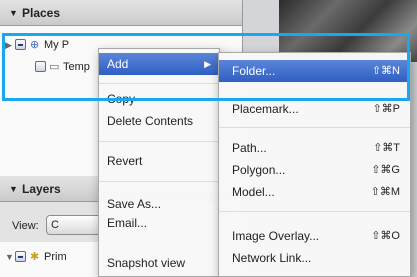 The image size is (417, 277). What do you see at coordinates (121, 13) in the screenshot?
I see `places-header: ▼ Places` at bounding box center [121, 13].